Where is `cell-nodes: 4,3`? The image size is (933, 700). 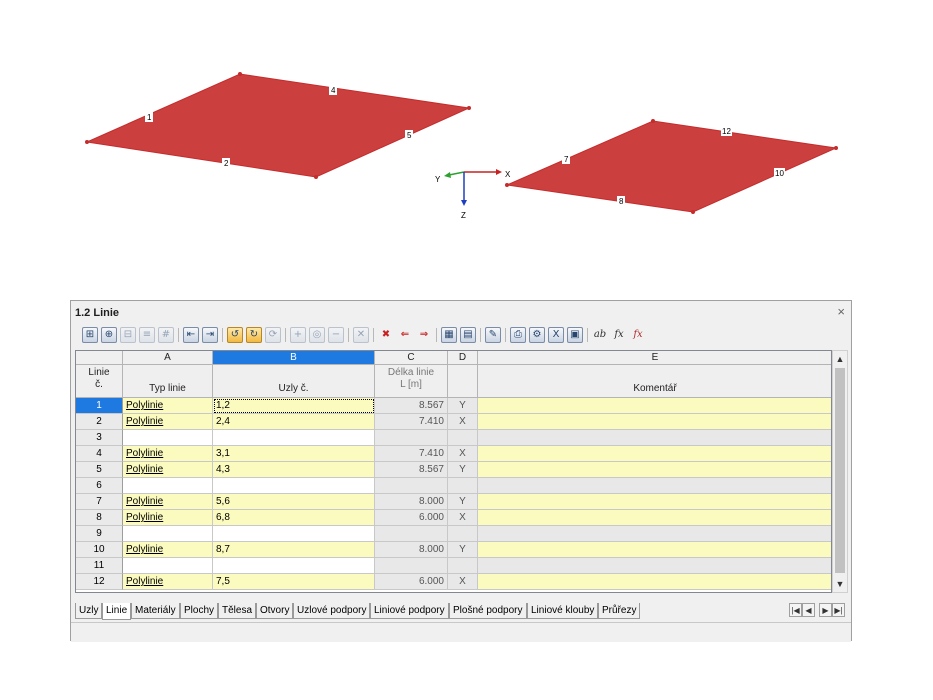 cell-nodes: 4,3 is located at coordinates (294, 470).